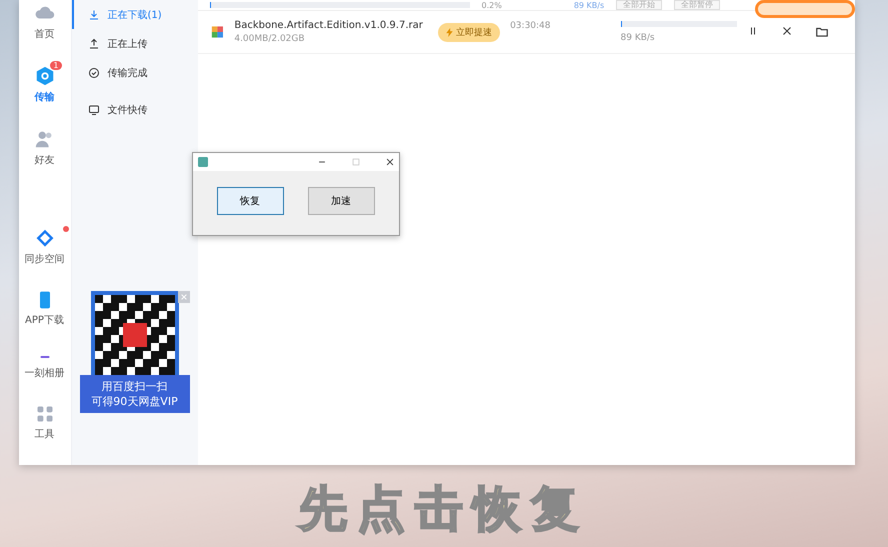  I want to click on sidebar-item: 正在下载(1), so click(135, 14).